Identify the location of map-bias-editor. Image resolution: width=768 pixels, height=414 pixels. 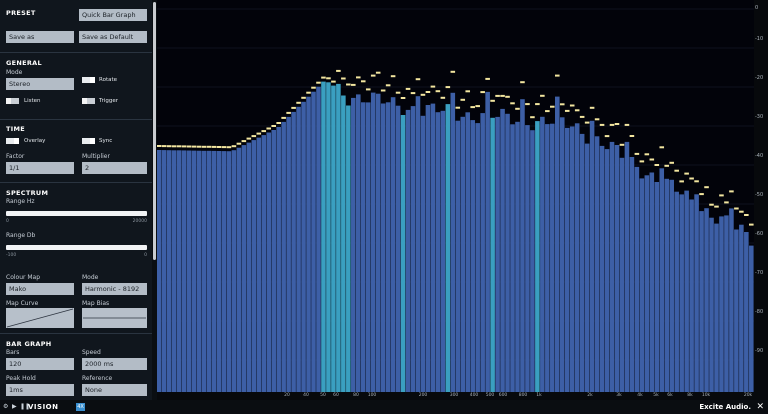
(114, 318).